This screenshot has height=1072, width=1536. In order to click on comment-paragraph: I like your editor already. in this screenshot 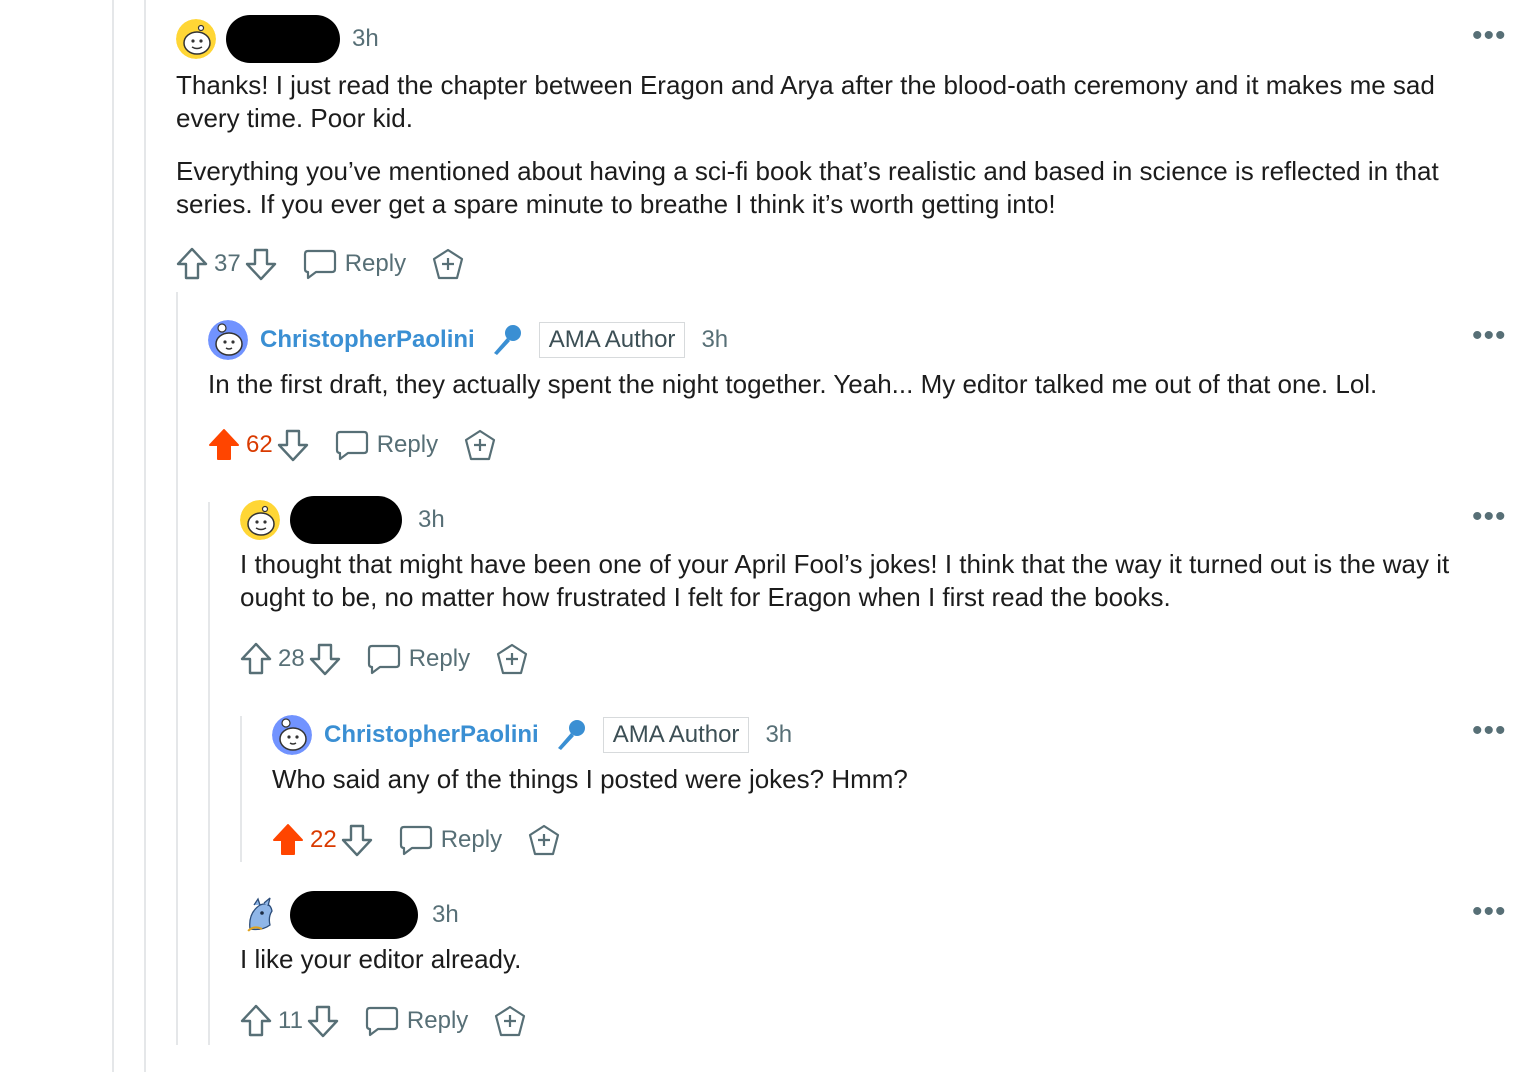, I will do `click(381, 959)`.